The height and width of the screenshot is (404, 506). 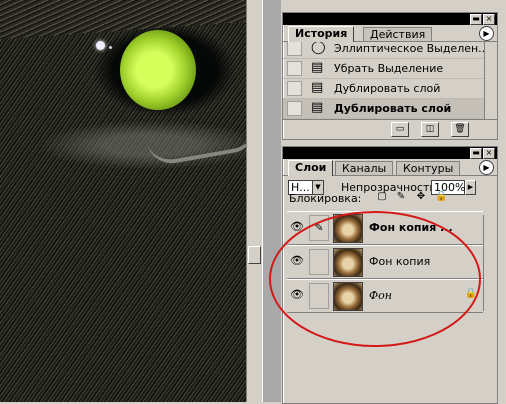 I want to click on workspace-gap, so click(x=271, y=201).